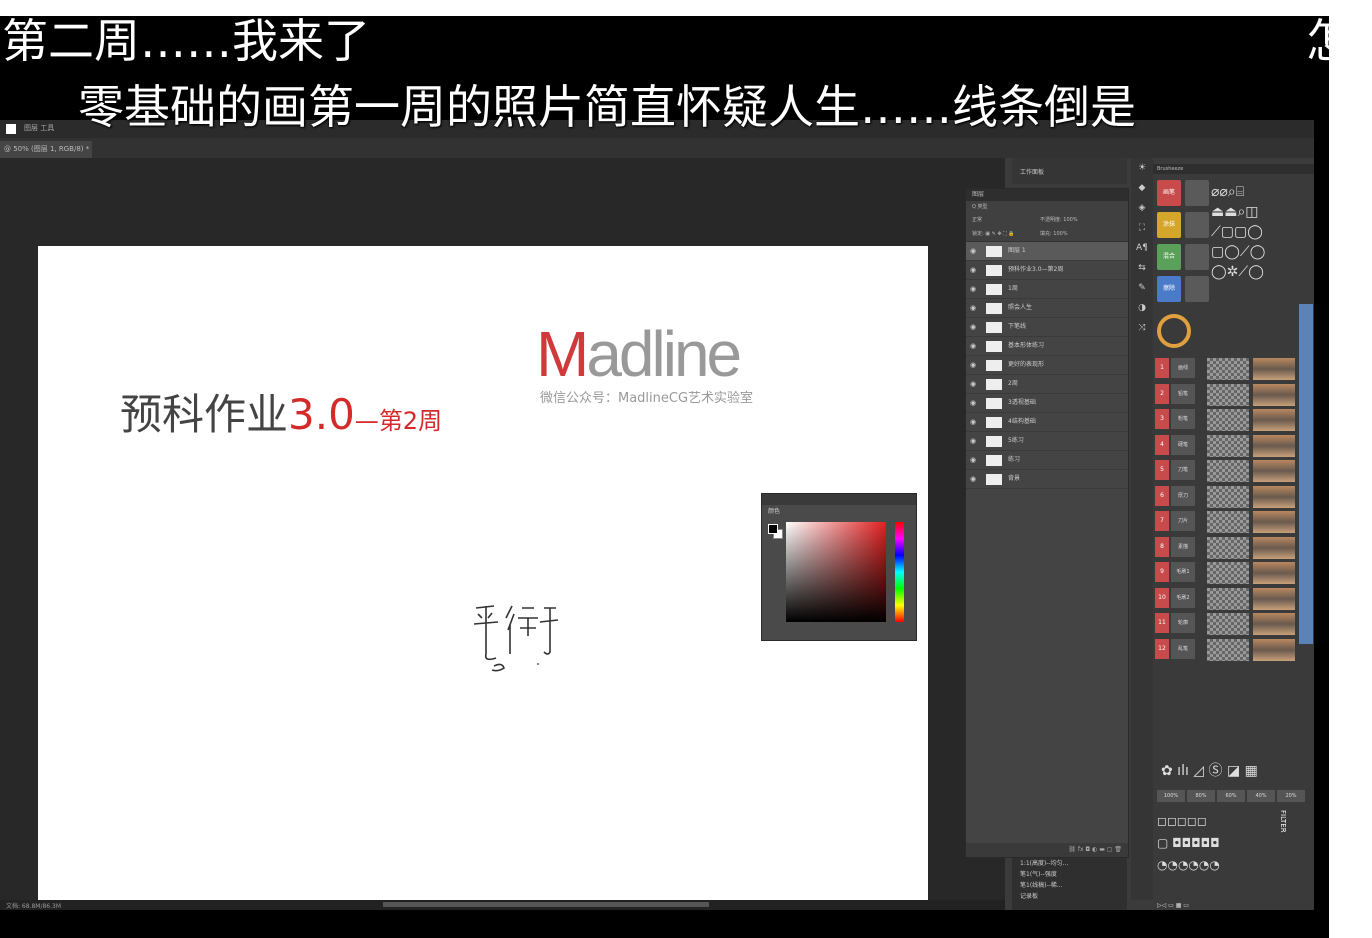  What do you see at coordinates (836, 572) in the screenshot?
I see `saturation-brightness-field` at bounding box center [836, 572].